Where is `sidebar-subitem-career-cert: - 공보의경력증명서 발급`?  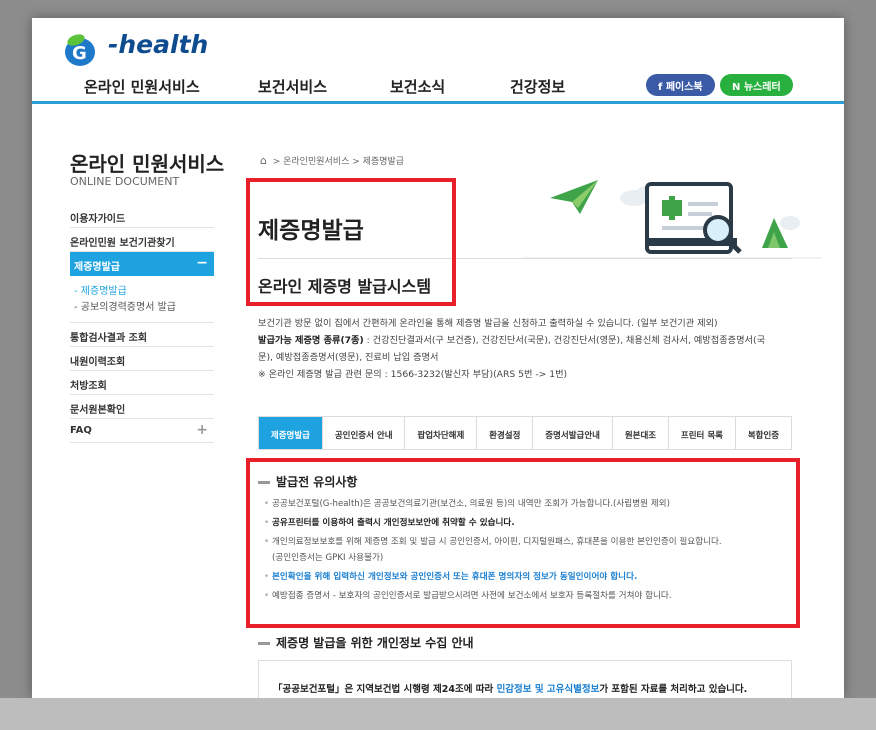 sidebar-subitem-career-cert: - 공보의경력증명서 발급 is located at coordinates (142, 308).